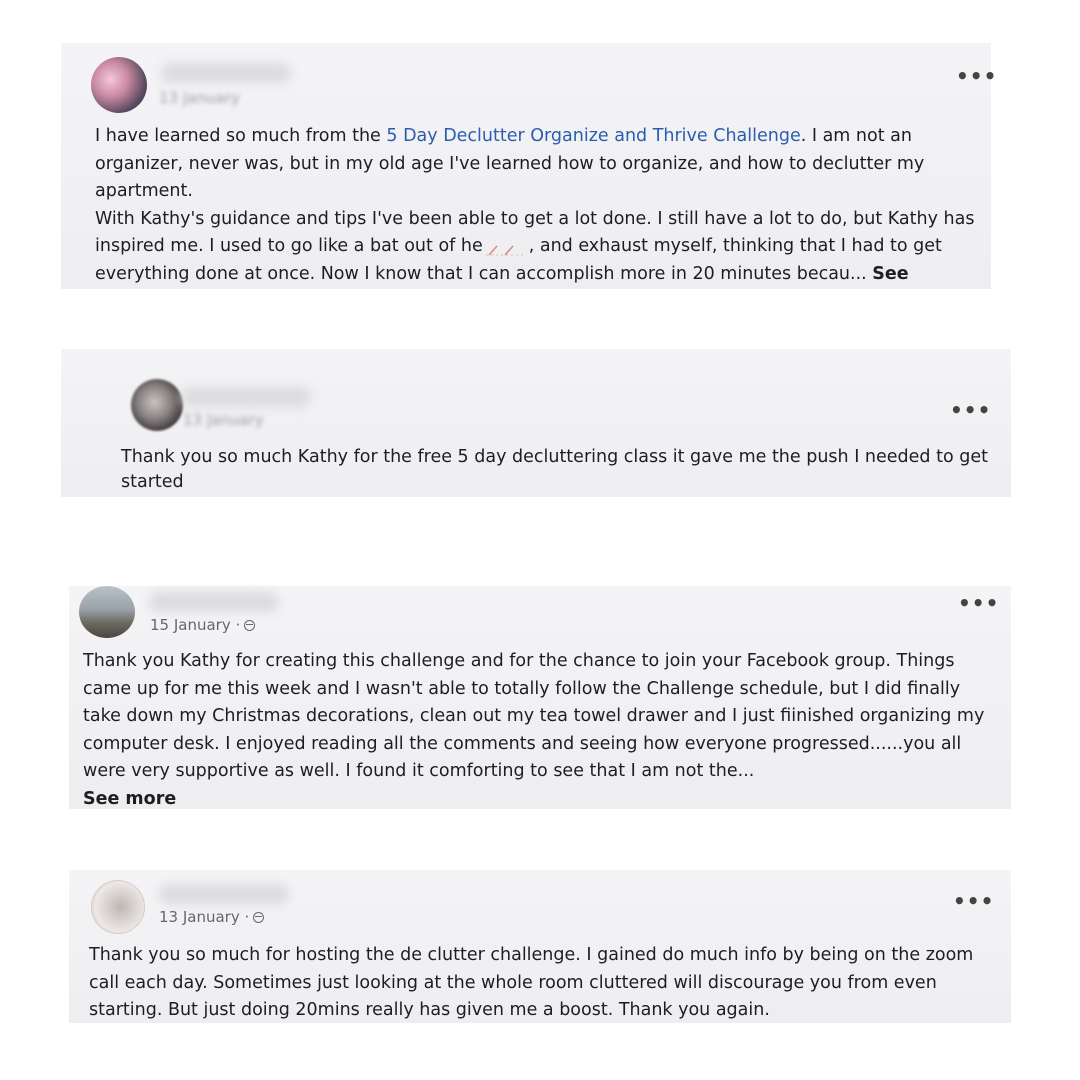 The height and width of the screenshot is (1080, 1080). Describe the element at coordinates (195, 625) in the screenshot. I see `post-date-text: 15 January ·` at that location.